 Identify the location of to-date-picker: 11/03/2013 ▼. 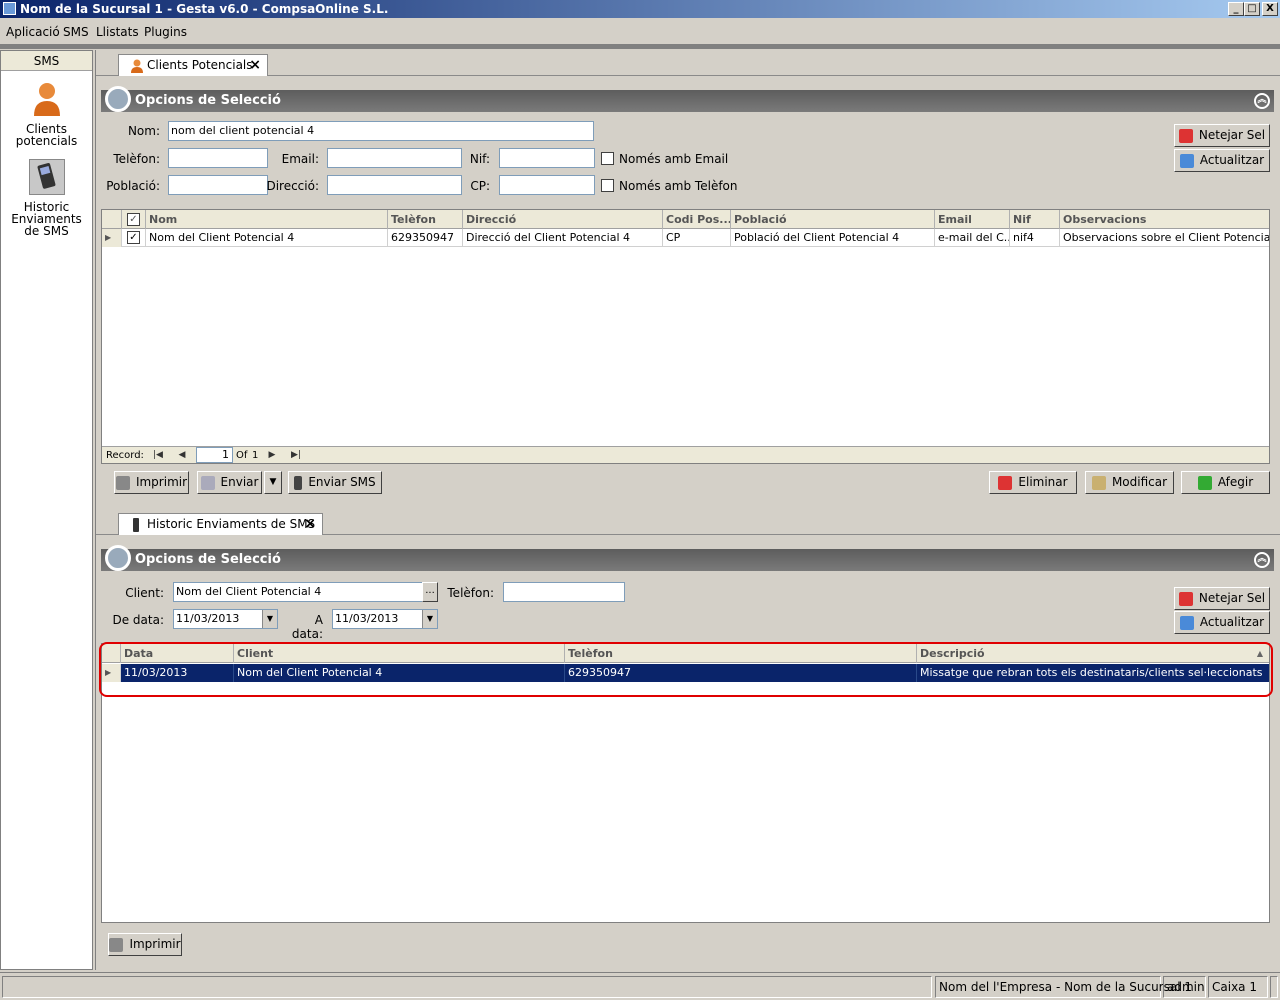
(385, 619).